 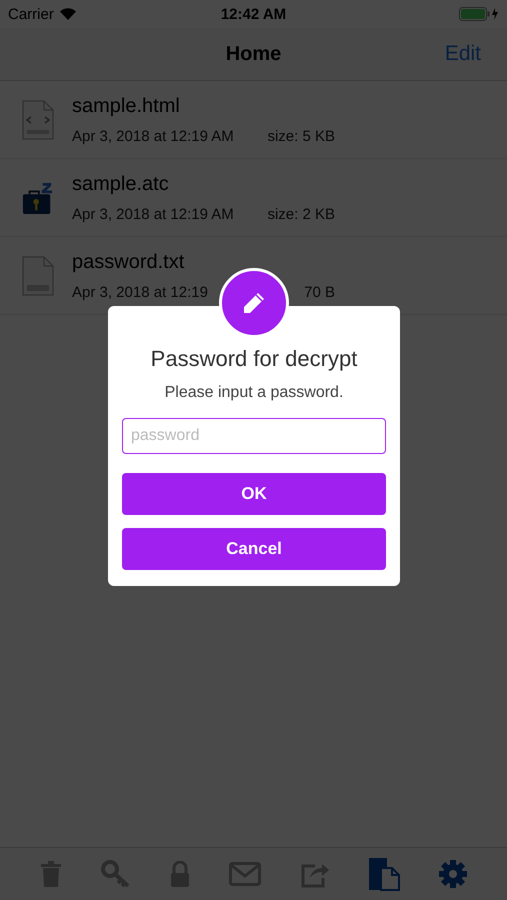 I want to click on file-name: password.txt, so click(x=129, y=262).